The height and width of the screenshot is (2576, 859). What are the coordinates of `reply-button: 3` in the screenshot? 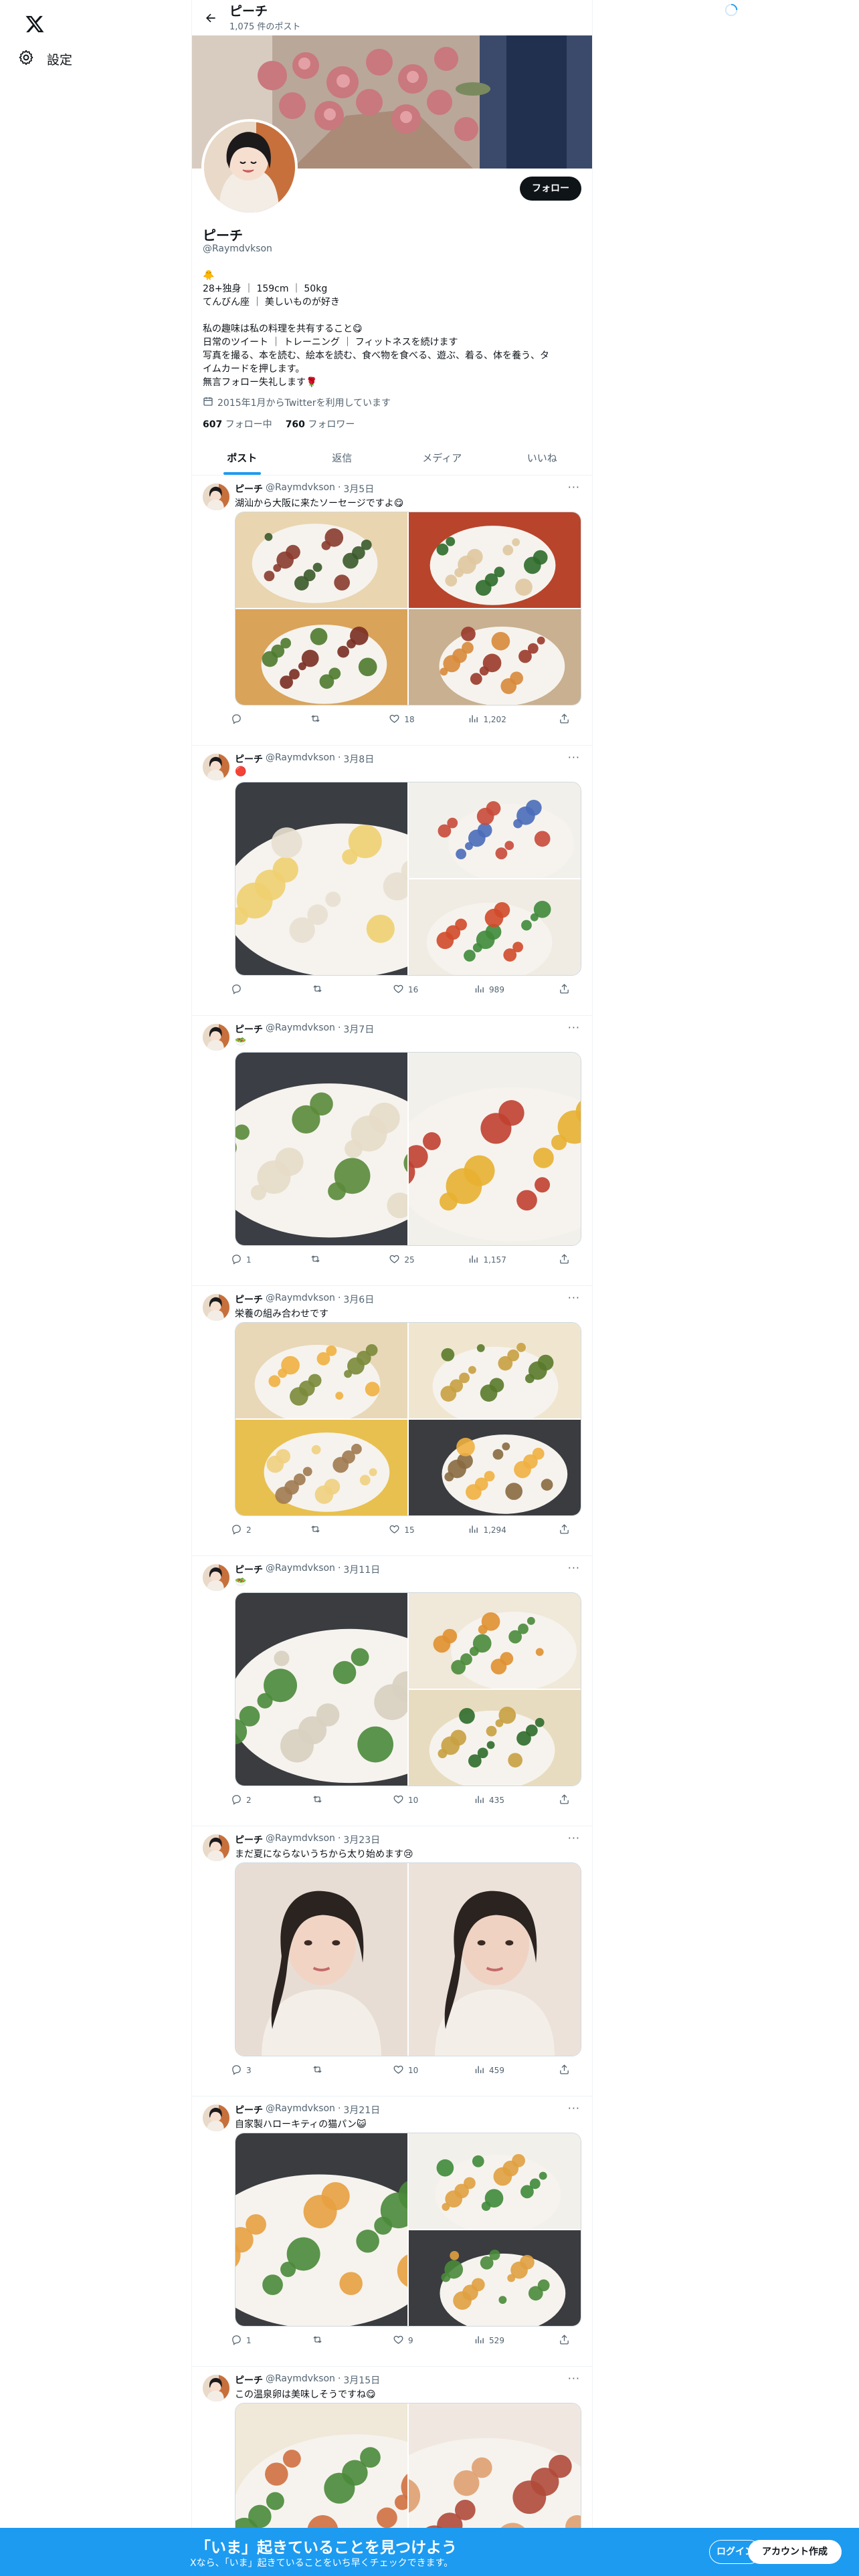 It's located at (245, 2070).